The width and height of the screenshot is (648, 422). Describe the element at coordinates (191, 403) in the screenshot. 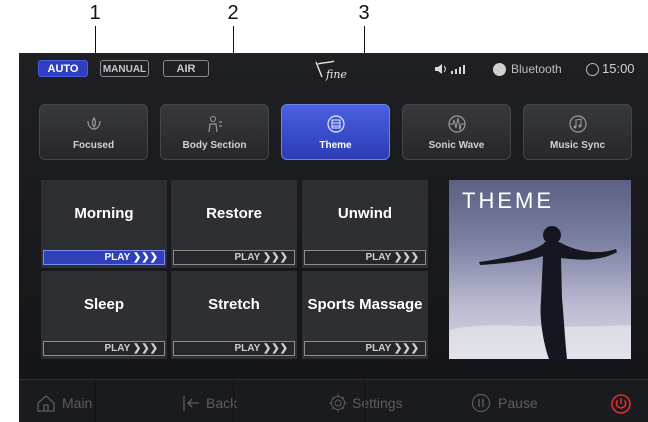

I see `back-arrow-icon` at that location.